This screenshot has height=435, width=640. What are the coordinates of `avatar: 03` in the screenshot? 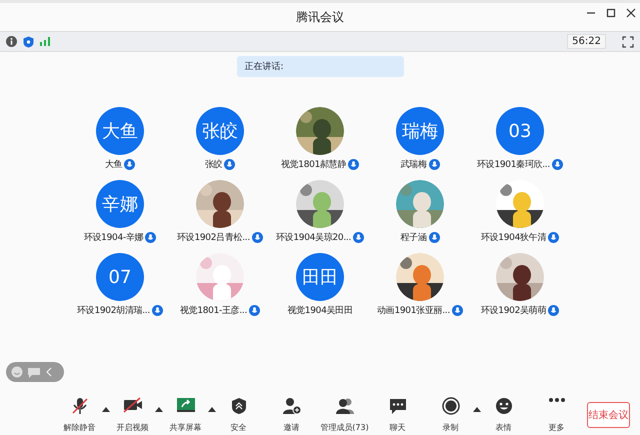 It's located at (520, 131).